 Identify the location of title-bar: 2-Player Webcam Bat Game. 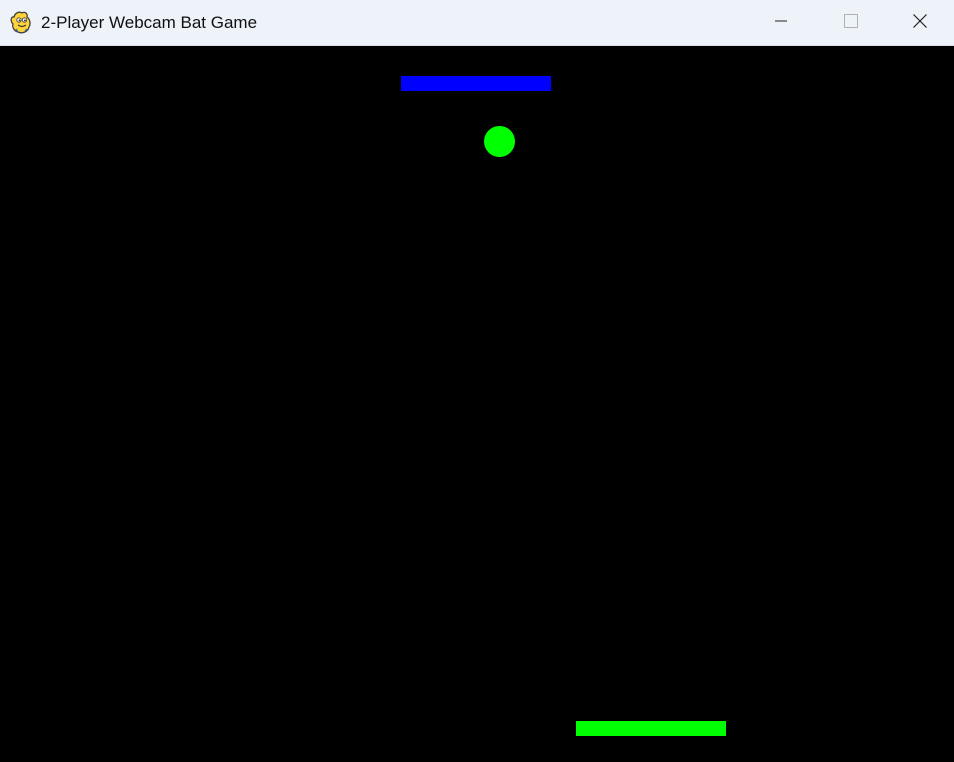
(477, 23).